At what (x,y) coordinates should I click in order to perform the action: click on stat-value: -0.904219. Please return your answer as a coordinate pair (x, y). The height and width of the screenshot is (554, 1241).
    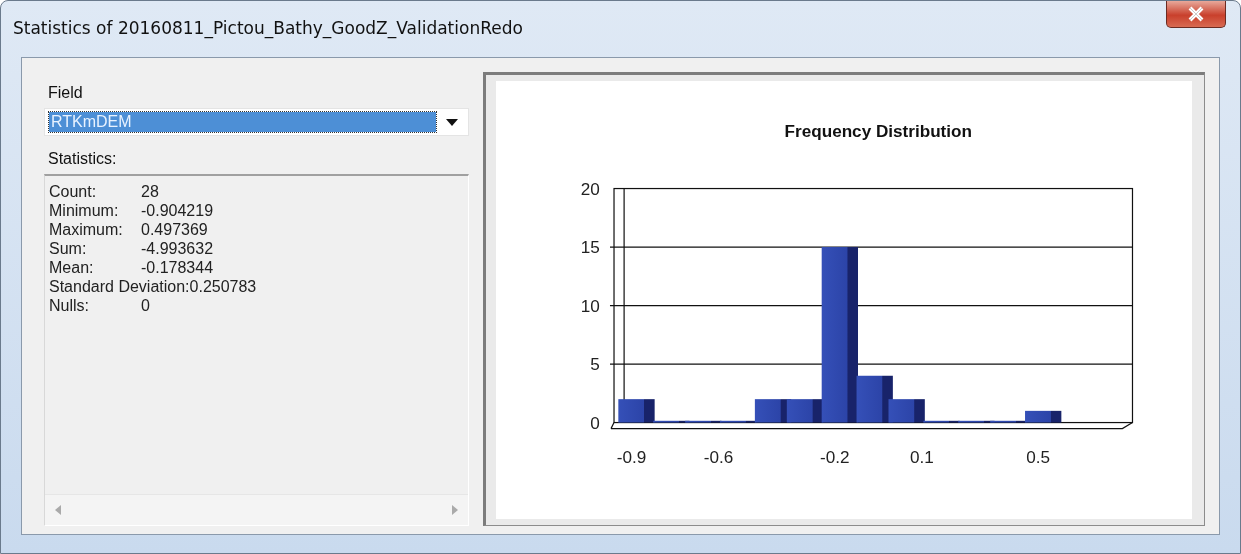
    Looking at the image, I should click on (177, 210).